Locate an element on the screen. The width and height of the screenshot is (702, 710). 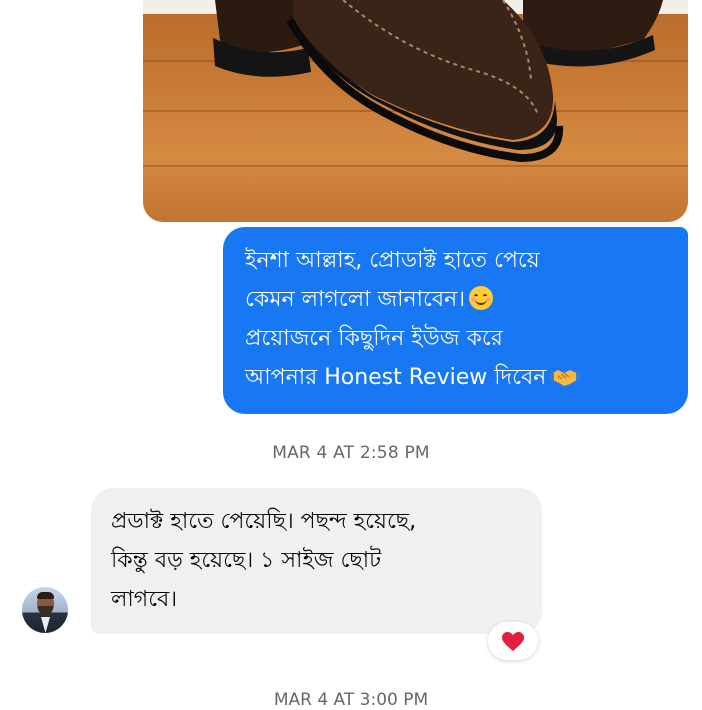
message-line: ইনশা আল্লাহ, প্রোডাক্ট হাতে পেয়ে is located at coordinates (392, 260).